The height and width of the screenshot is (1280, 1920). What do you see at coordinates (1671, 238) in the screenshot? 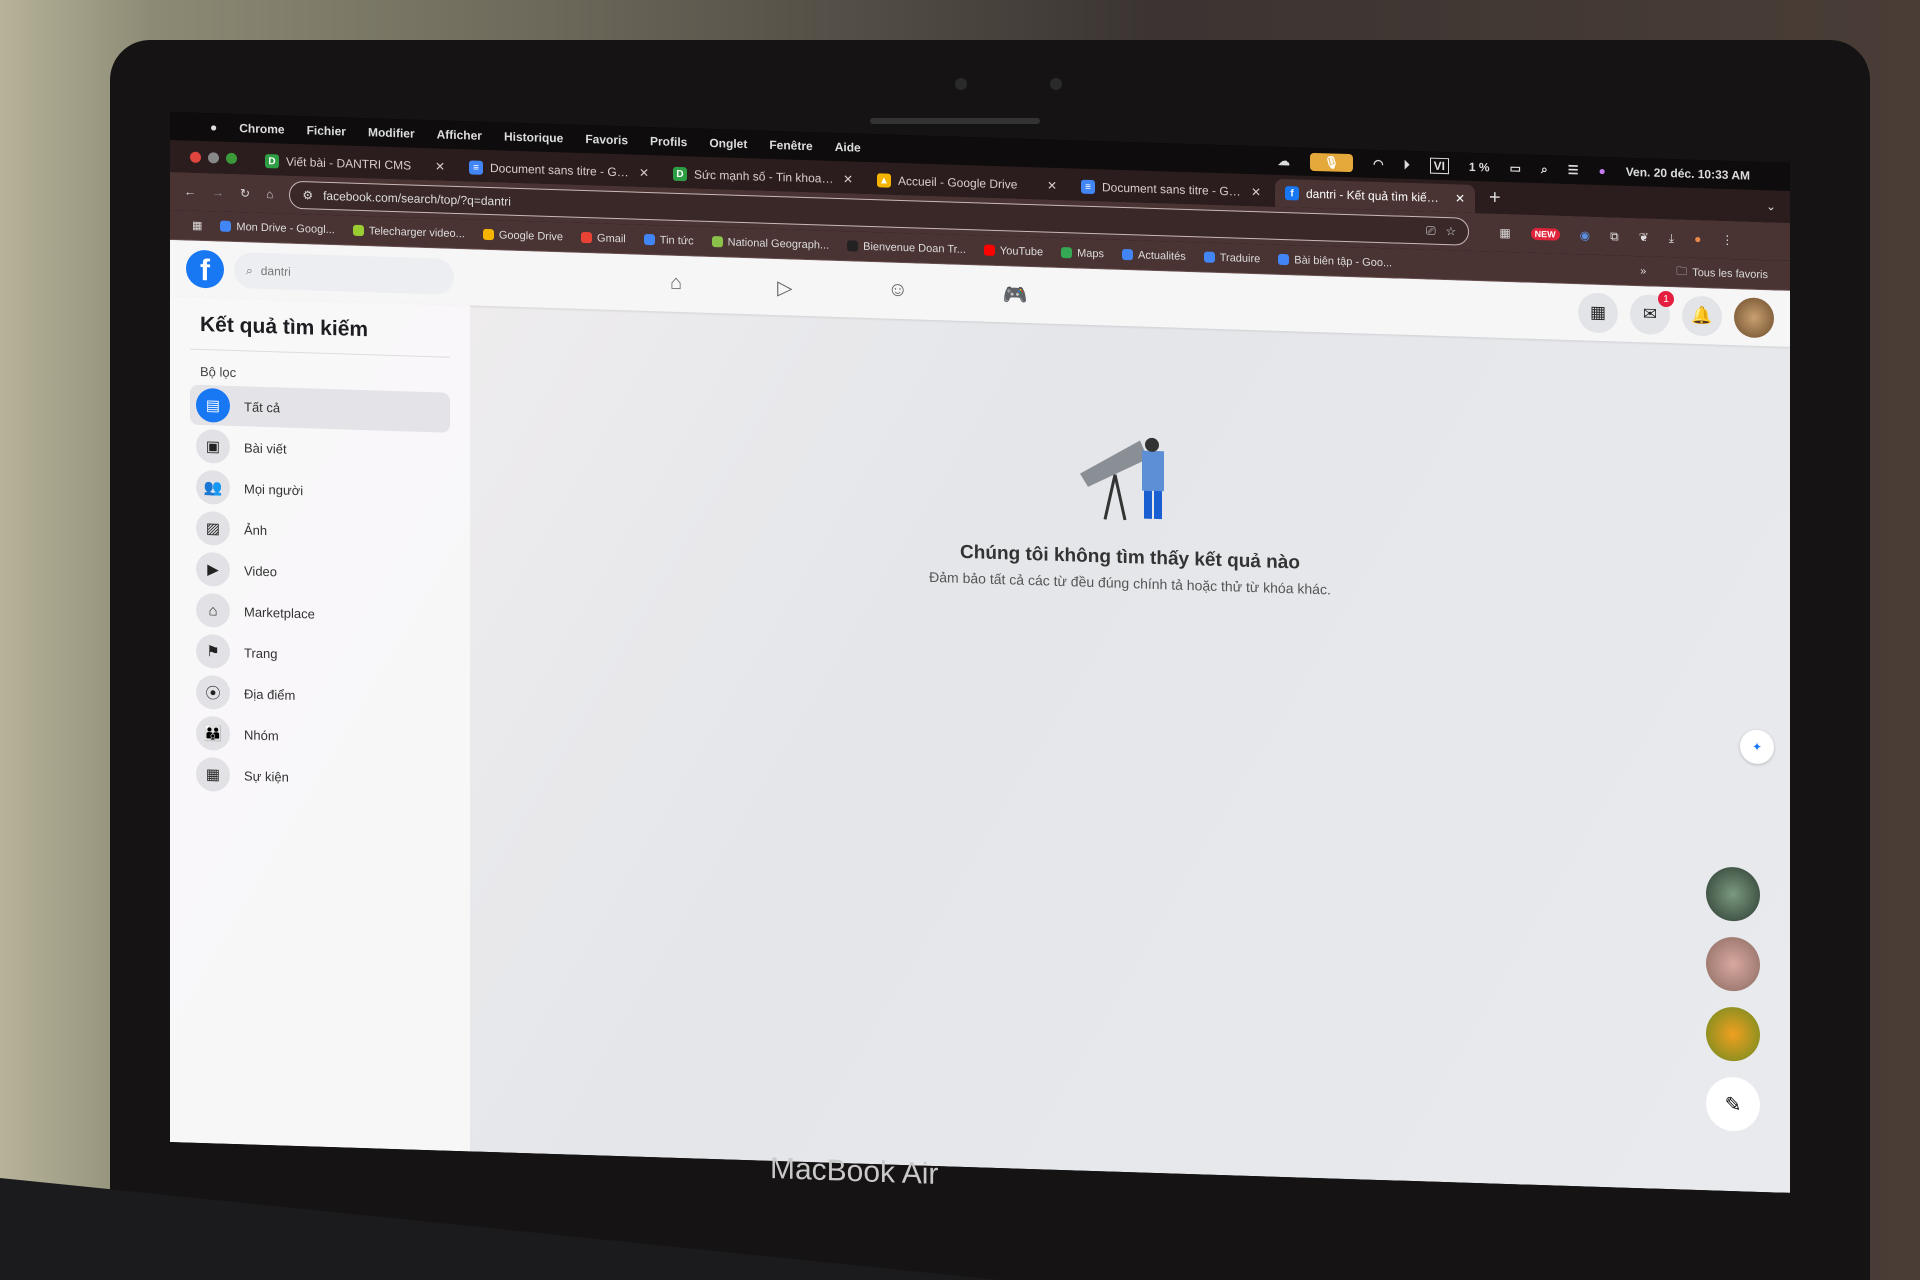
I see `download-icon: ⤓` at bounding box center [1671, 238].